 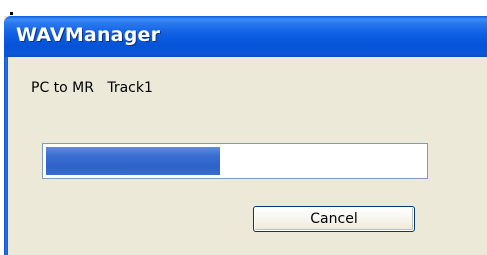 I want to click on progress-track, so click(x=235, y=161).